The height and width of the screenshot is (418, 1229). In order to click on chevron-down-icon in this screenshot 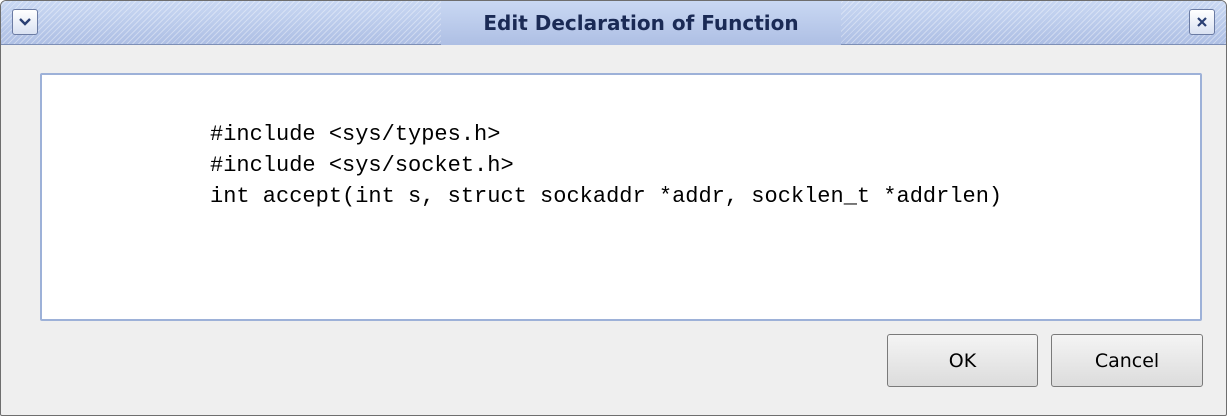, I will do `click(25, 22)`.